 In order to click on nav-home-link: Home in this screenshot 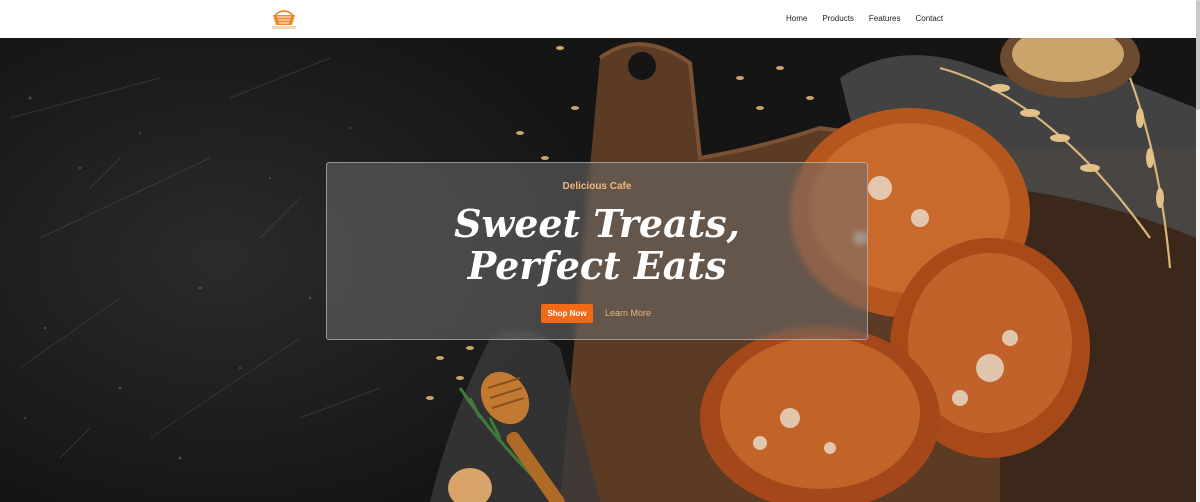, I will do `click(796, 18)`.